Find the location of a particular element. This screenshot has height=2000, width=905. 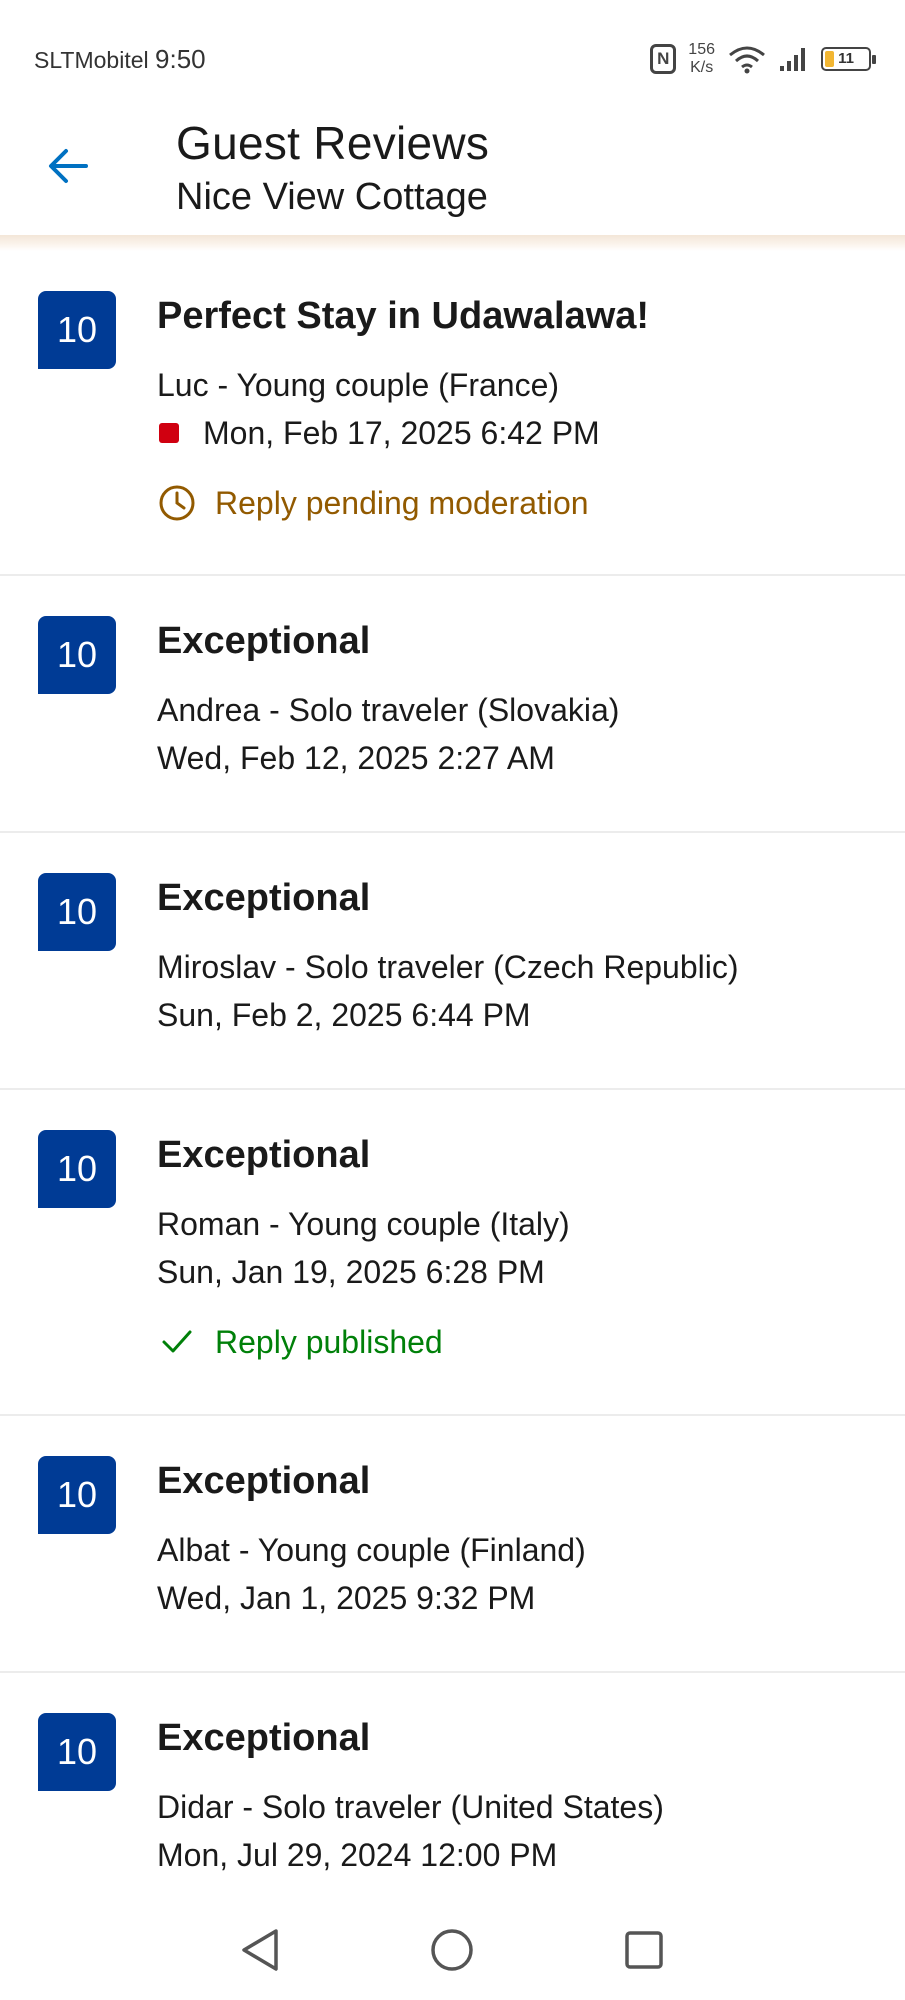

reviewer-info: Didar - Solo traveler (United States) is located at coordinates (410, 1807).